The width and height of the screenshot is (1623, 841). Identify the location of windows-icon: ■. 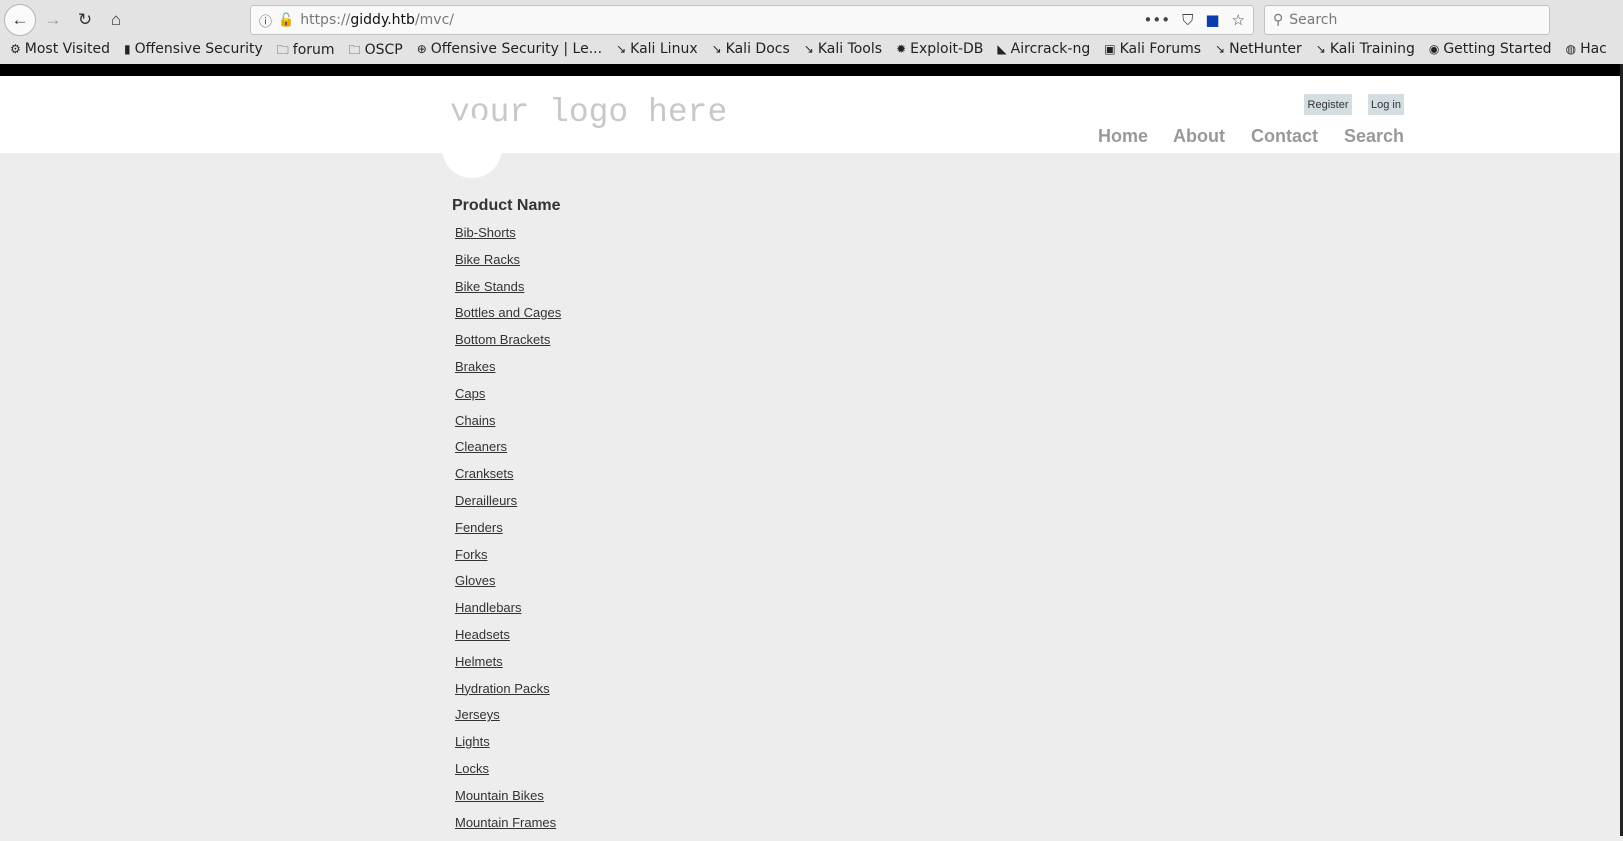
(1212, 20).